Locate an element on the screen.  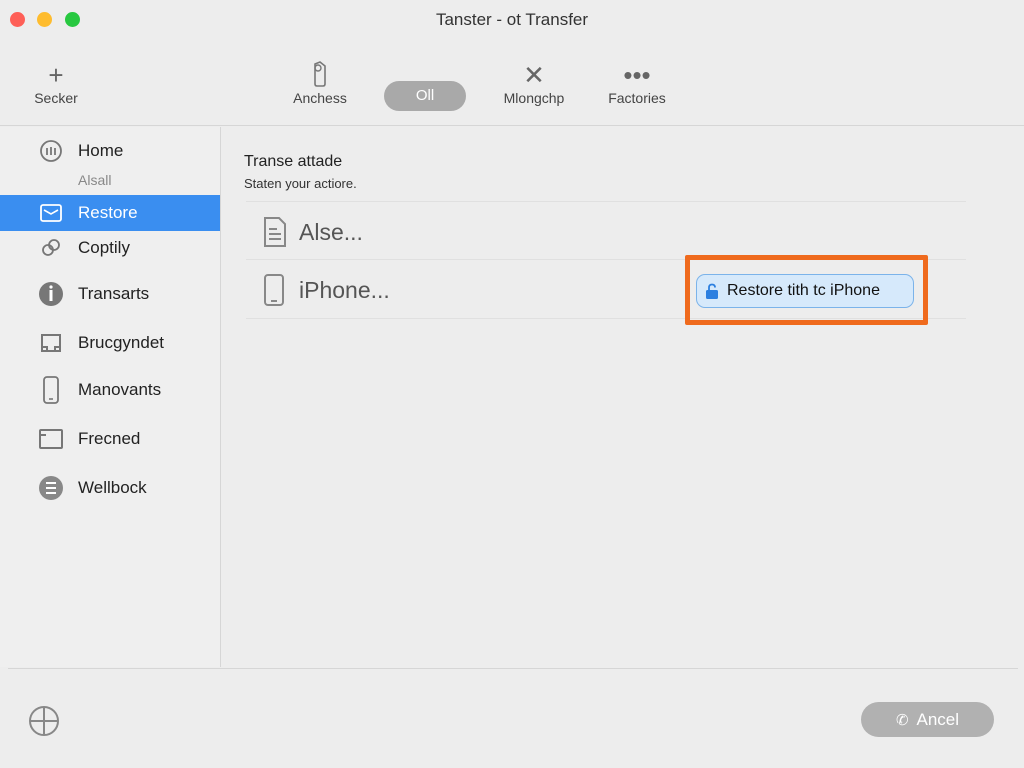
toolbar-label: Factories is located at coordinates (637, 98).